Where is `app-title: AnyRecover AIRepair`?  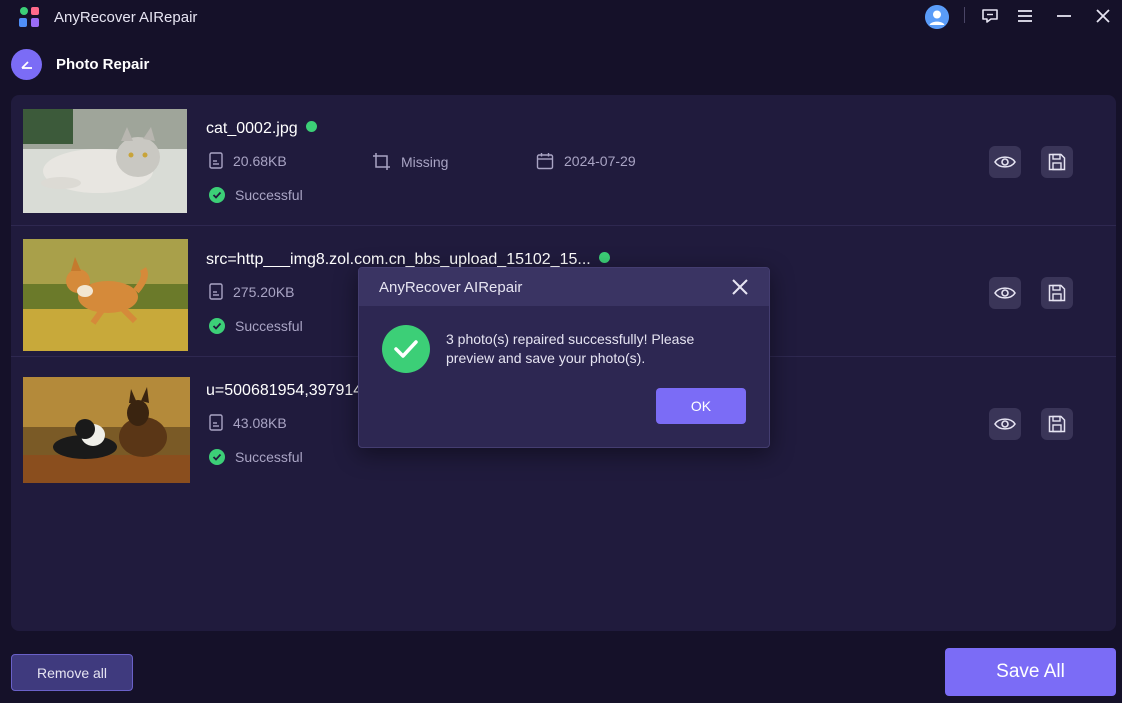
app-title: AnyRecover AIRepair is located at coordinates (126, 17).